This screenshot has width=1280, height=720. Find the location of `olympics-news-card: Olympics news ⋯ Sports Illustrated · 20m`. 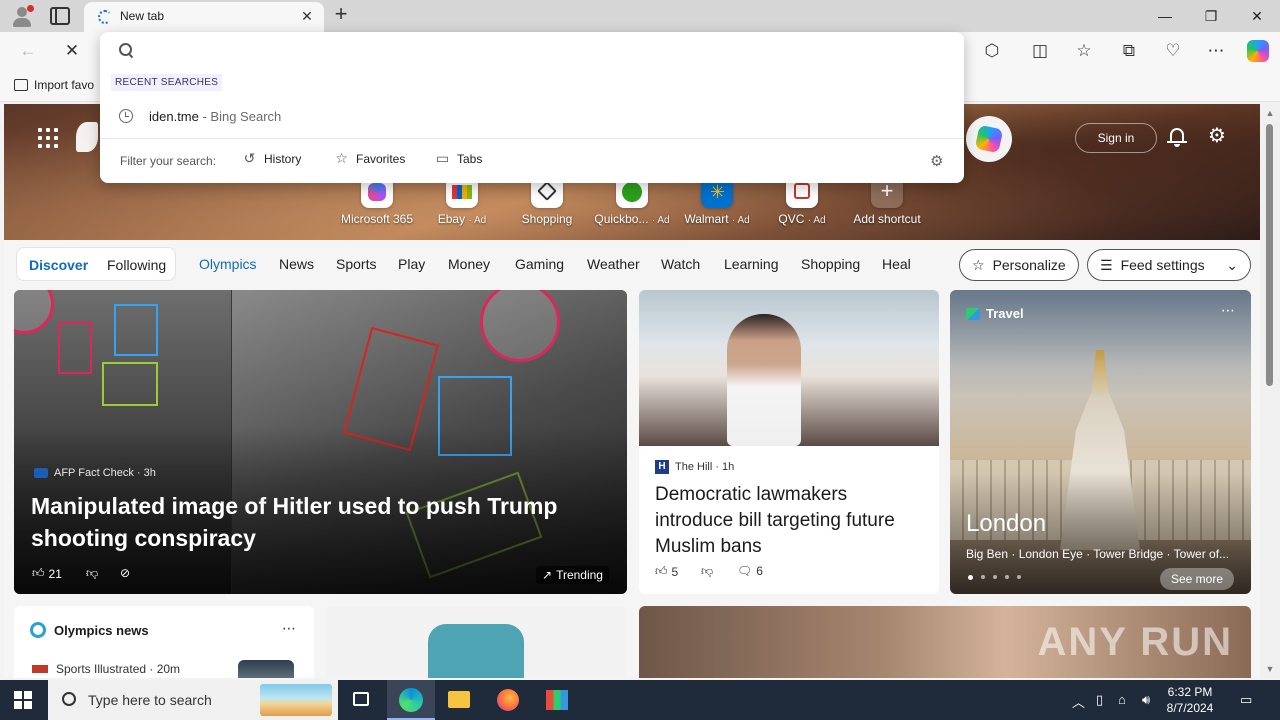

olympics-news-card: Olympics news ⋯ Sports Illustrated · 20m is located at coordinates (164, 642).